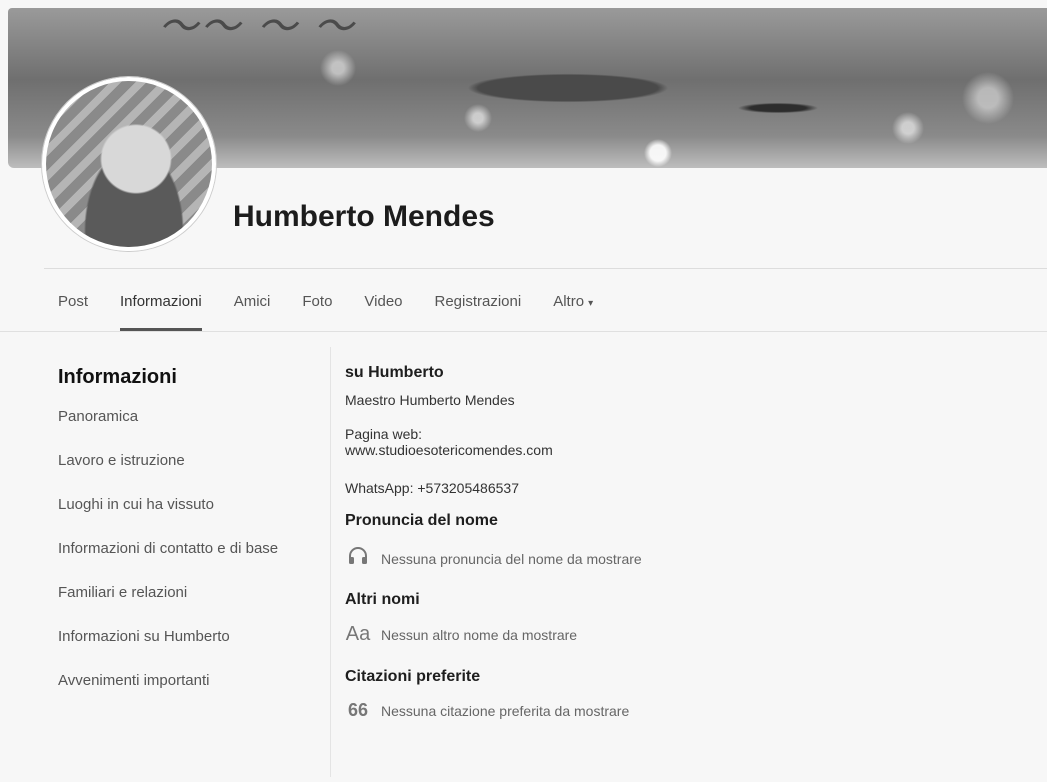  What do you see at coordinates (685, 634) in the screenshot?
I see `other-names-row: Aa Nessun altro nome da mostrare` at bounding box center [685, 634].